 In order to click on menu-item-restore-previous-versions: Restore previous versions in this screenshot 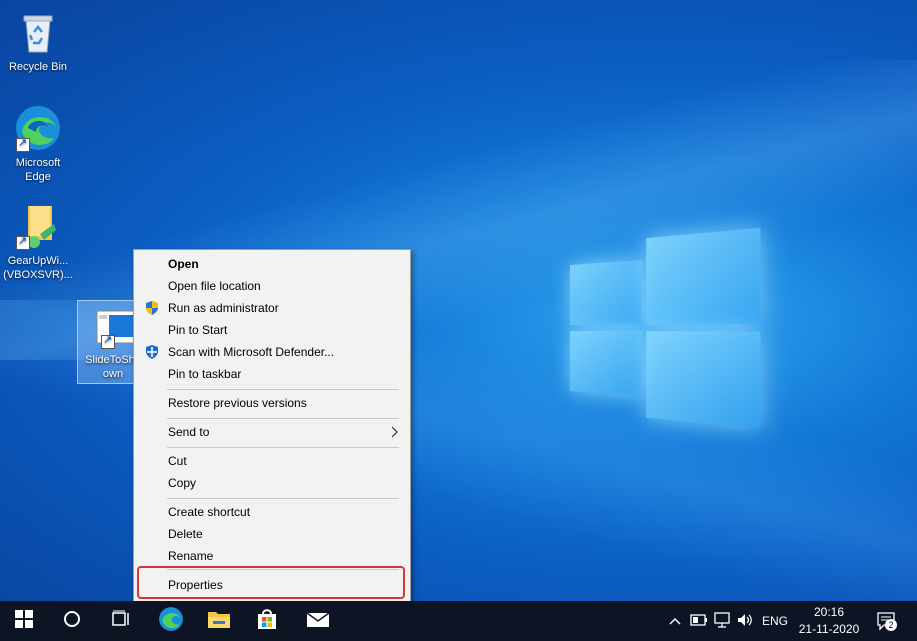, I will do `click(272, 403)`.